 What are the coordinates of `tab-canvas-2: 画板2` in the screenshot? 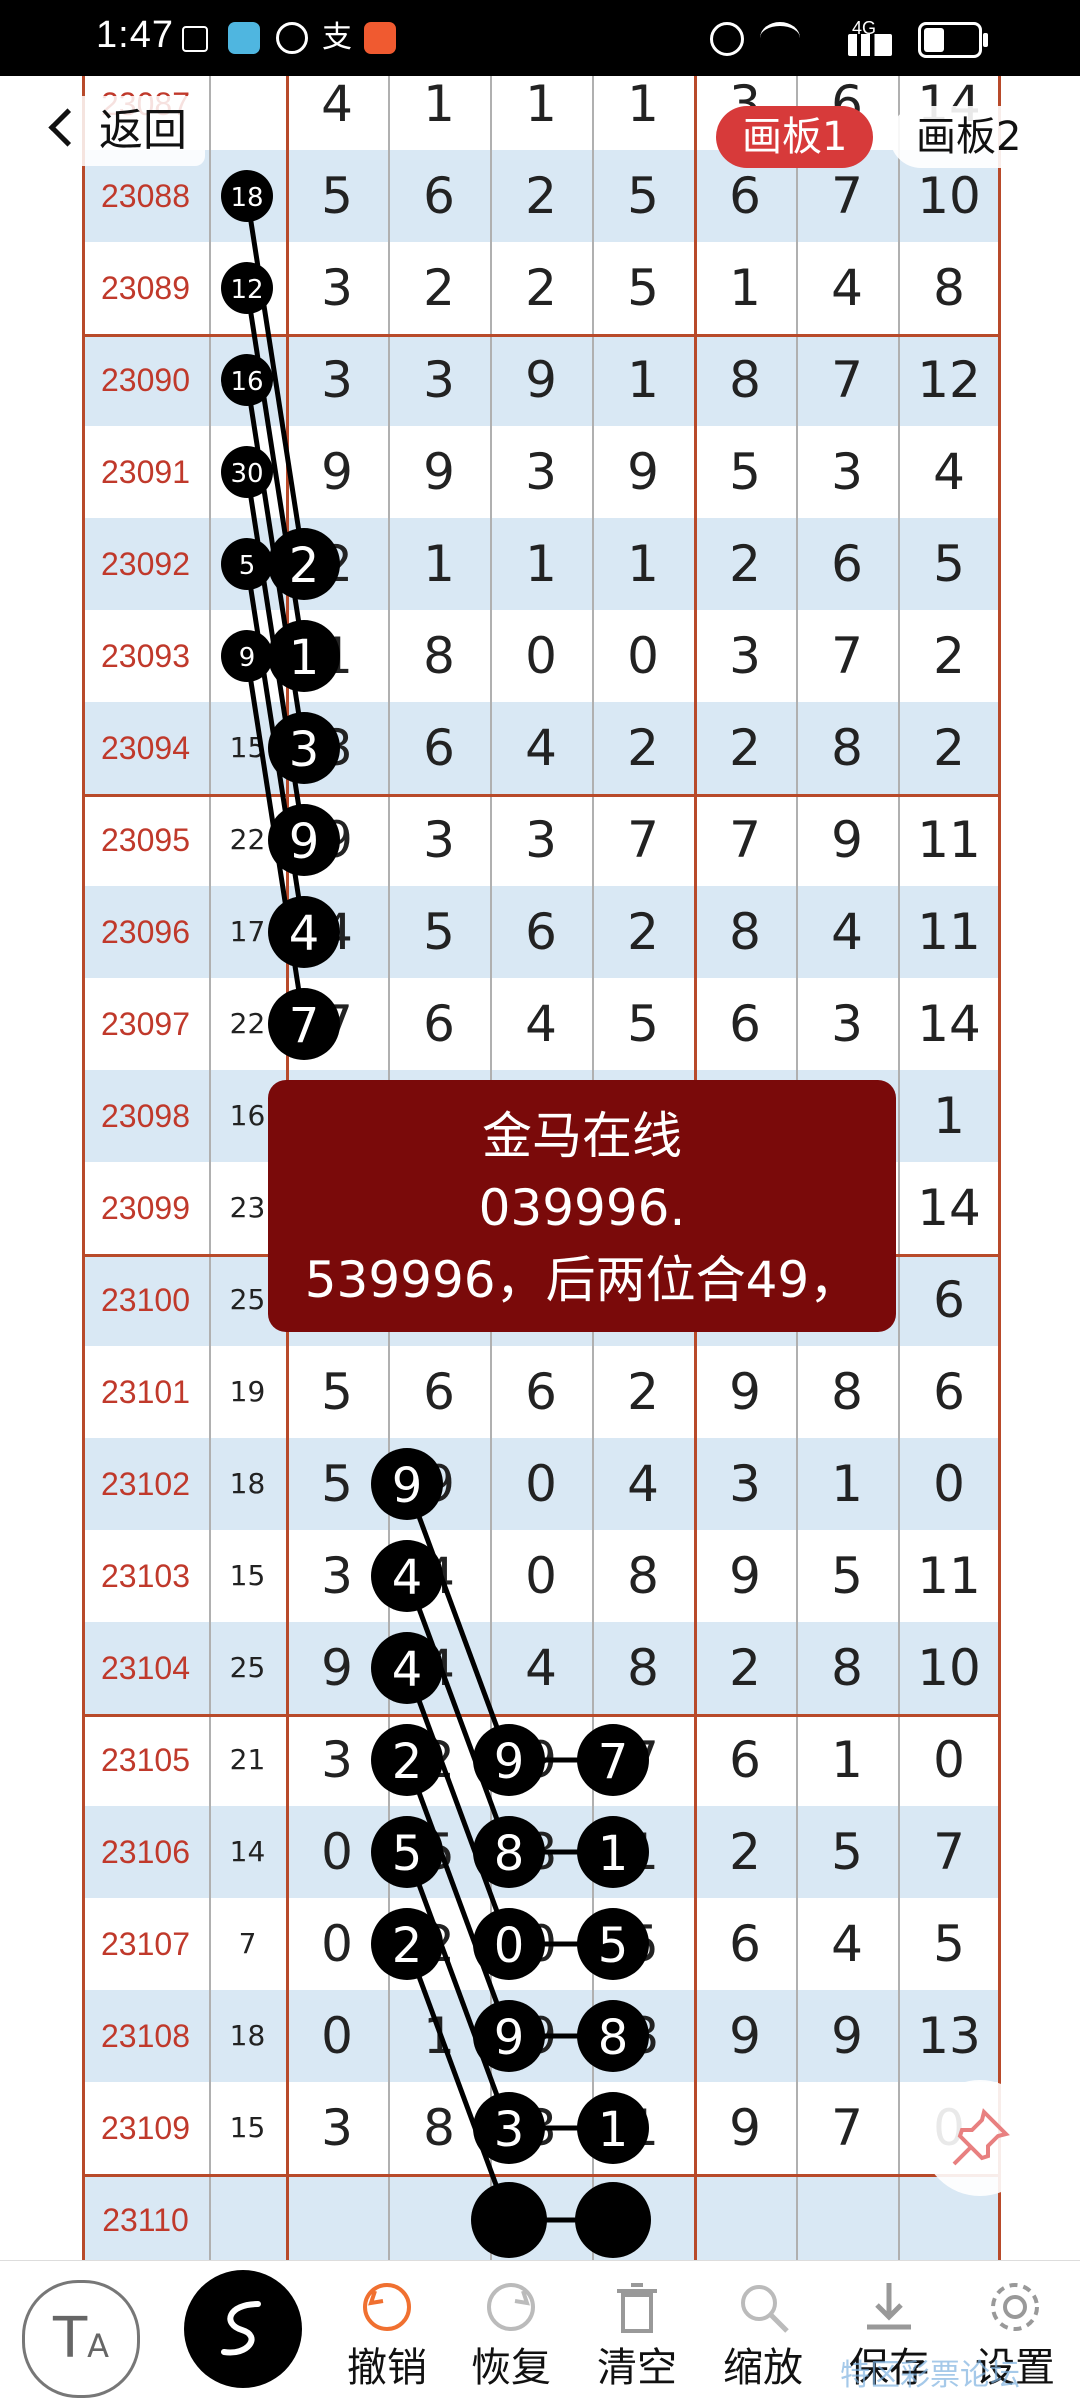 It's located at (969, 137).